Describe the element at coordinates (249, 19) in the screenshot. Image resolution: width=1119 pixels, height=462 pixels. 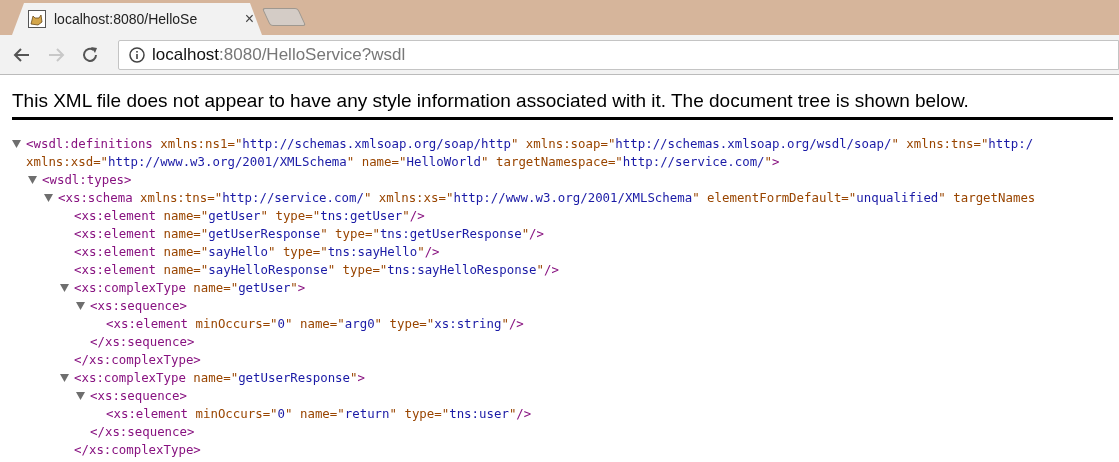
I see `close-icon: ×` at that location.